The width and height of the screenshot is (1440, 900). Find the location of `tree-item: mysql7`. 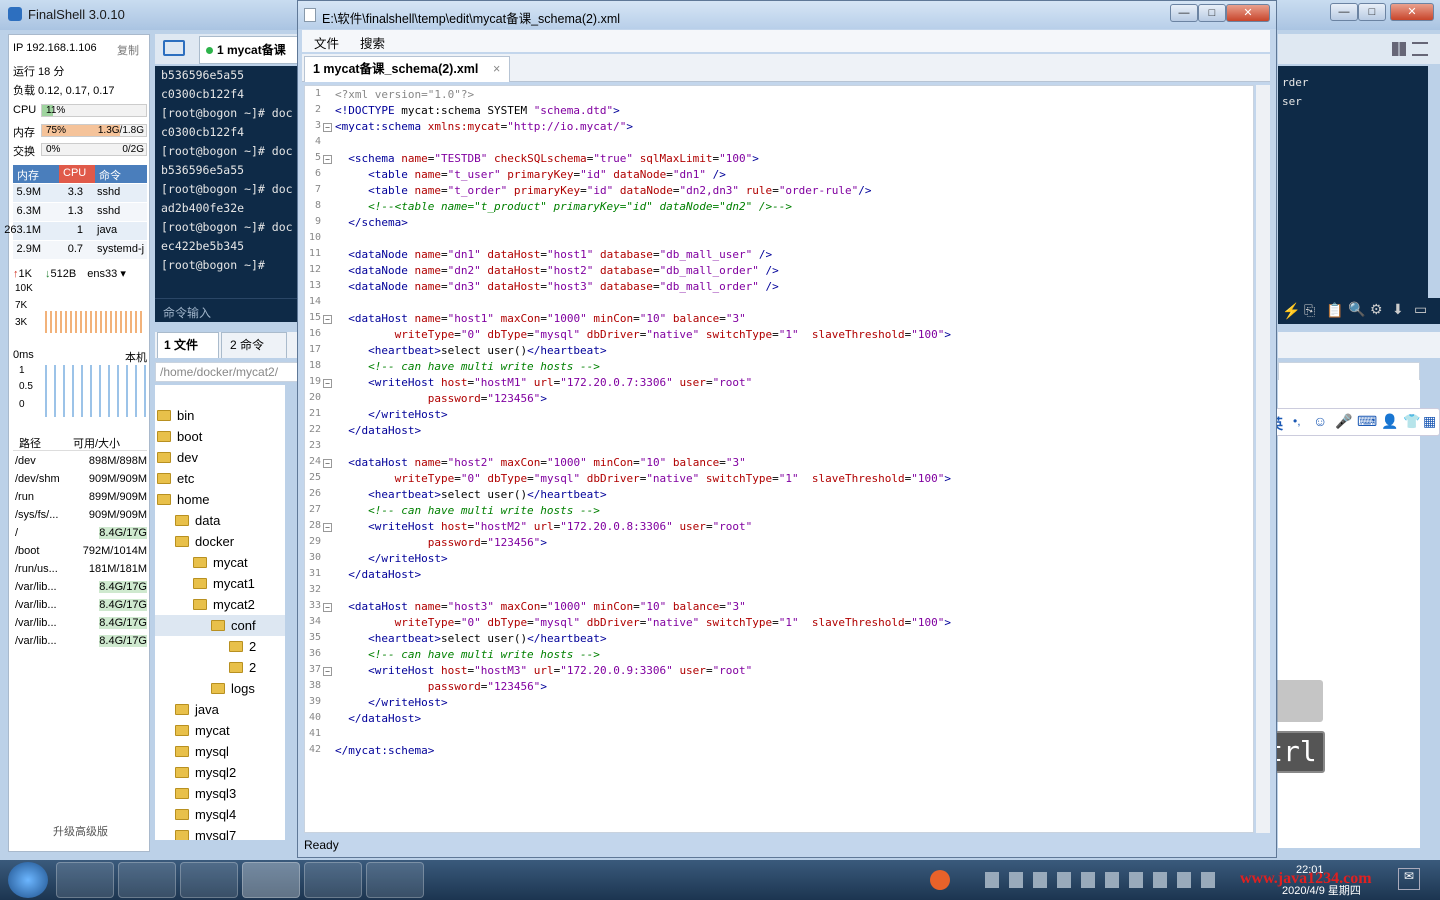

tree-item: mysql7 is located at coordinates (205, 832).